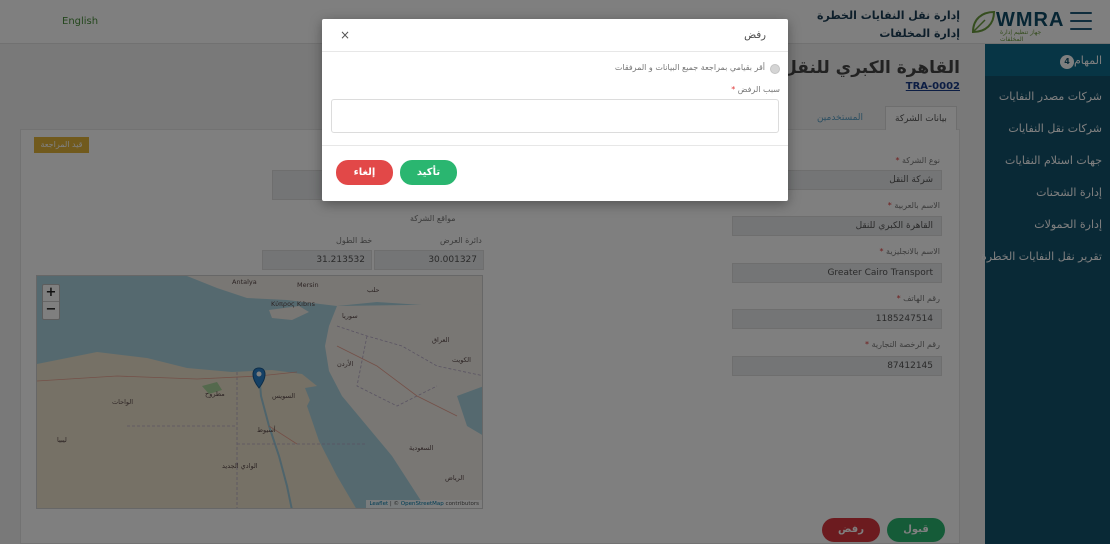 The height and width of the screenshot is (544, 1110). What do you see at coordinates (345, 35) in the screenshot?
I see `close-icon: ×` at bounding box center [345, 35].